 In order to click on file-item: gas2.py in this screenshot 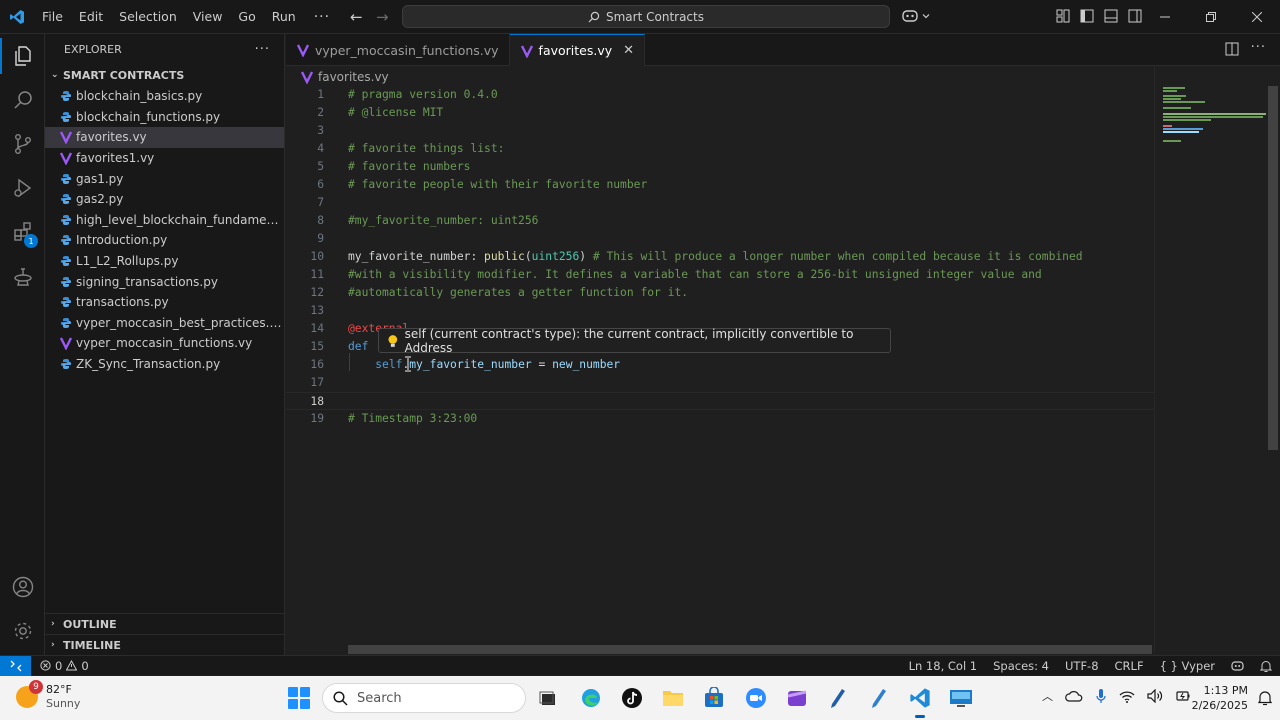, I will do `click(164, 199)`.